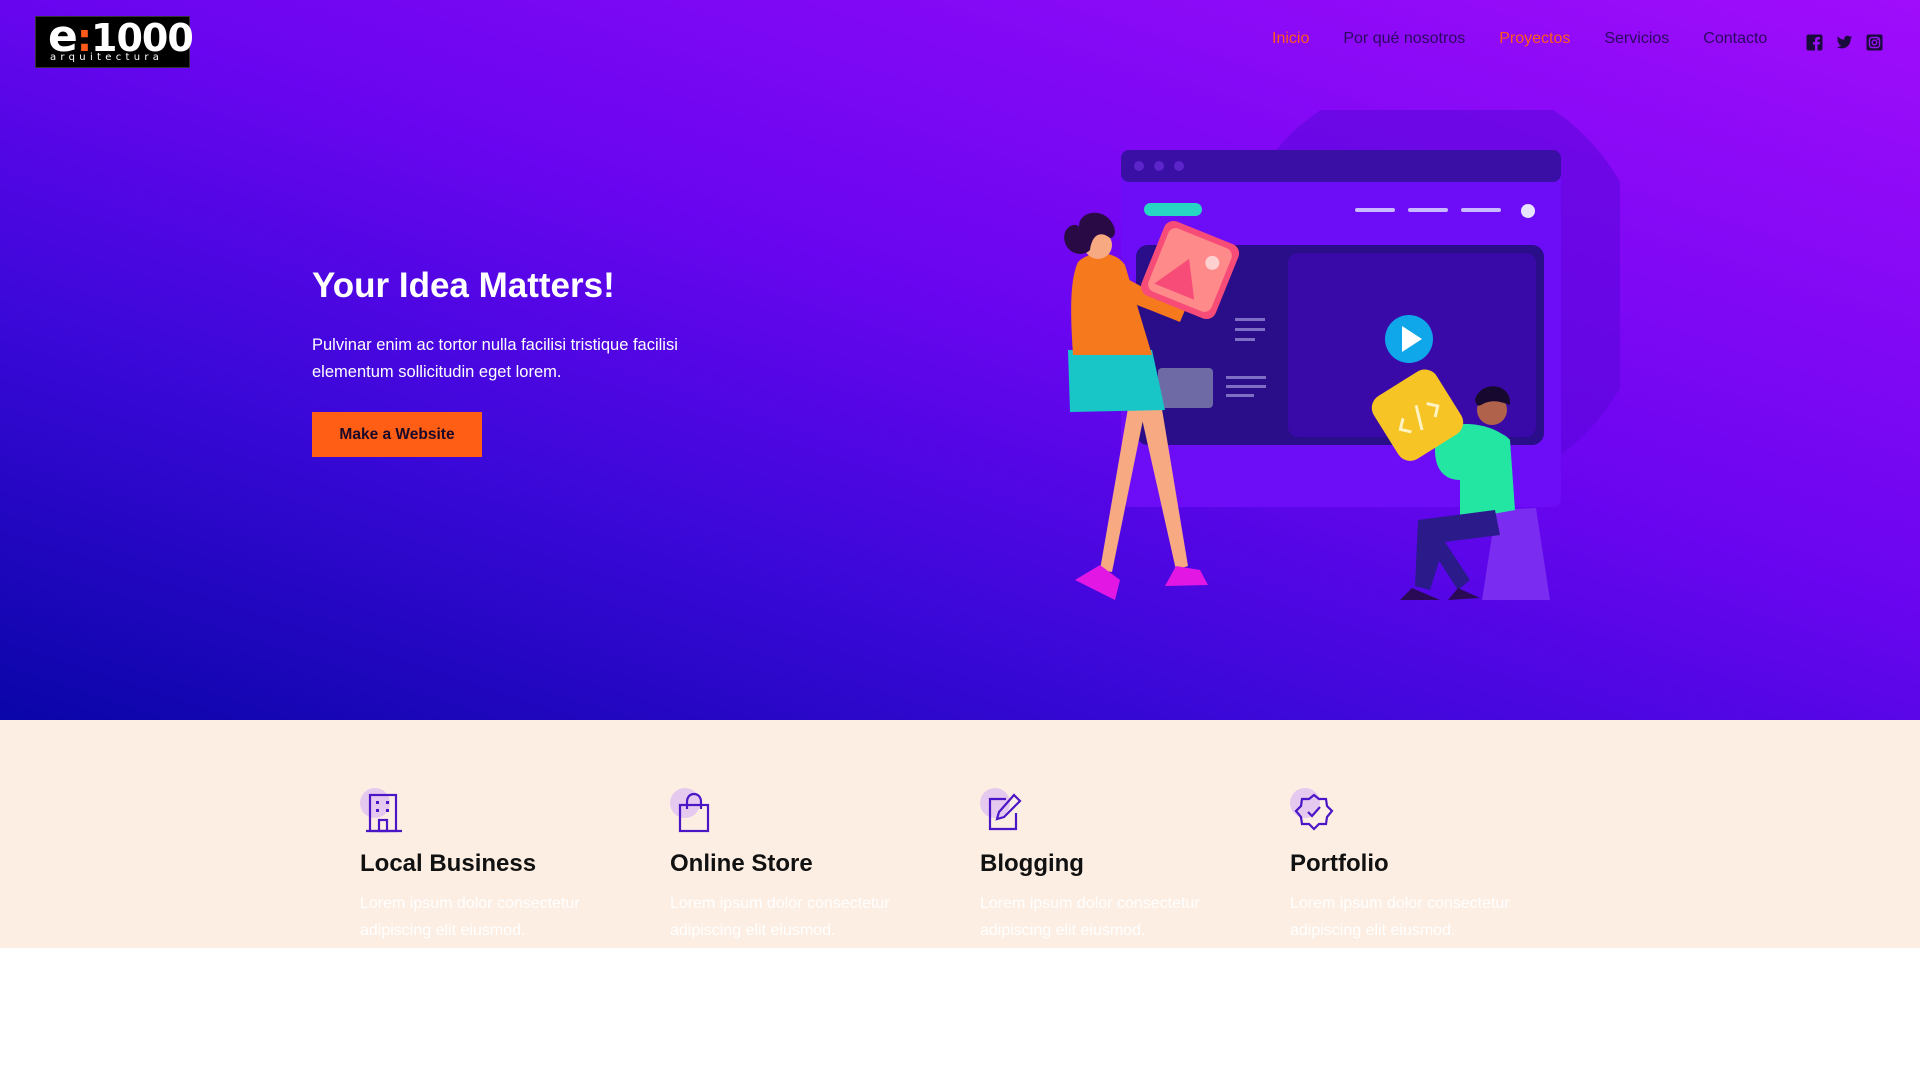 The width and height of the screenshot is (1920, 1080). What do you see at coordinates (1341, 166) in the screenshot?
I see `browser-titlebar` at bounding box center [1341, 166].